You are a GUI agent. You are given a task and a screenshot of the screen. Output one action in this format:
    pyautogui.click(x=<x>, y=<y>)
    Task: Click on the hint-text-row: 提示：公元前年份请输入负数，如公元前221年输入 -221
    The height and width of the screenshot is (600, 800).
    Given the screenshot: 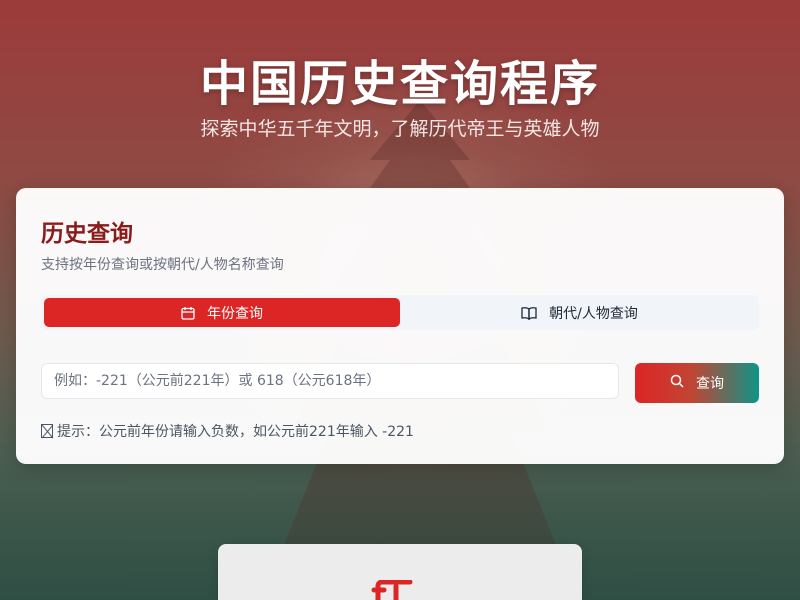 What is the action you would take?
    pyautogui.click(x=227, y=431)
    